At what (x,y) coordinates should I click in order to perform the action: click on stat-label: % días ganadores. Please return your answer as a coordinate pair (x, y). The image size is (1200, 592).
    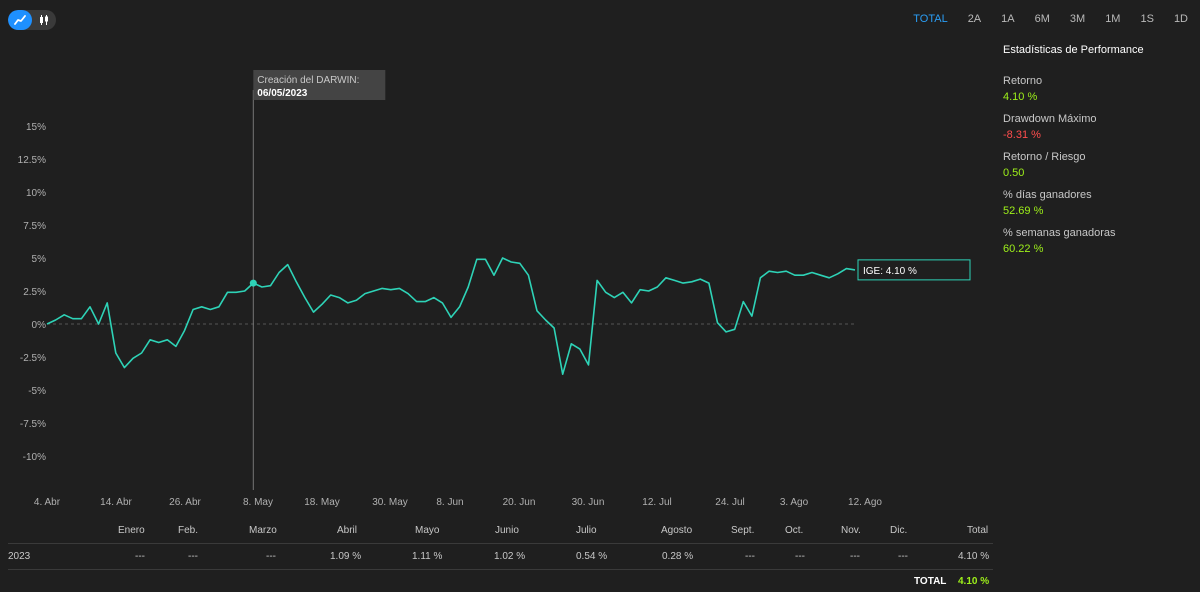
    Looking at the image, I should click on (1047, 195).